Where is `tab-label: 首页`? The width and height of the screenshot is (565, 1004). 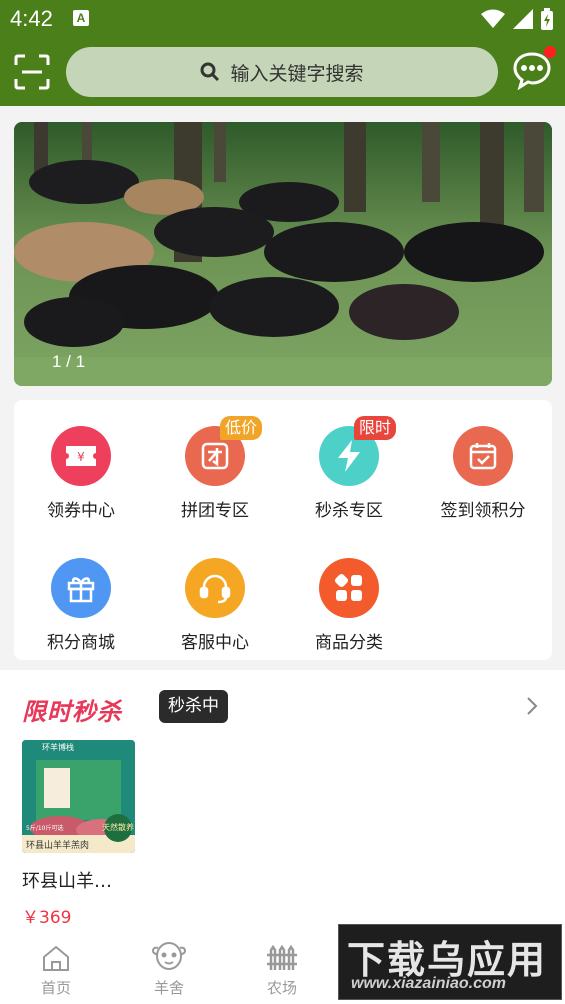 tab-label: 首页 is located at coordinates (55, 988).